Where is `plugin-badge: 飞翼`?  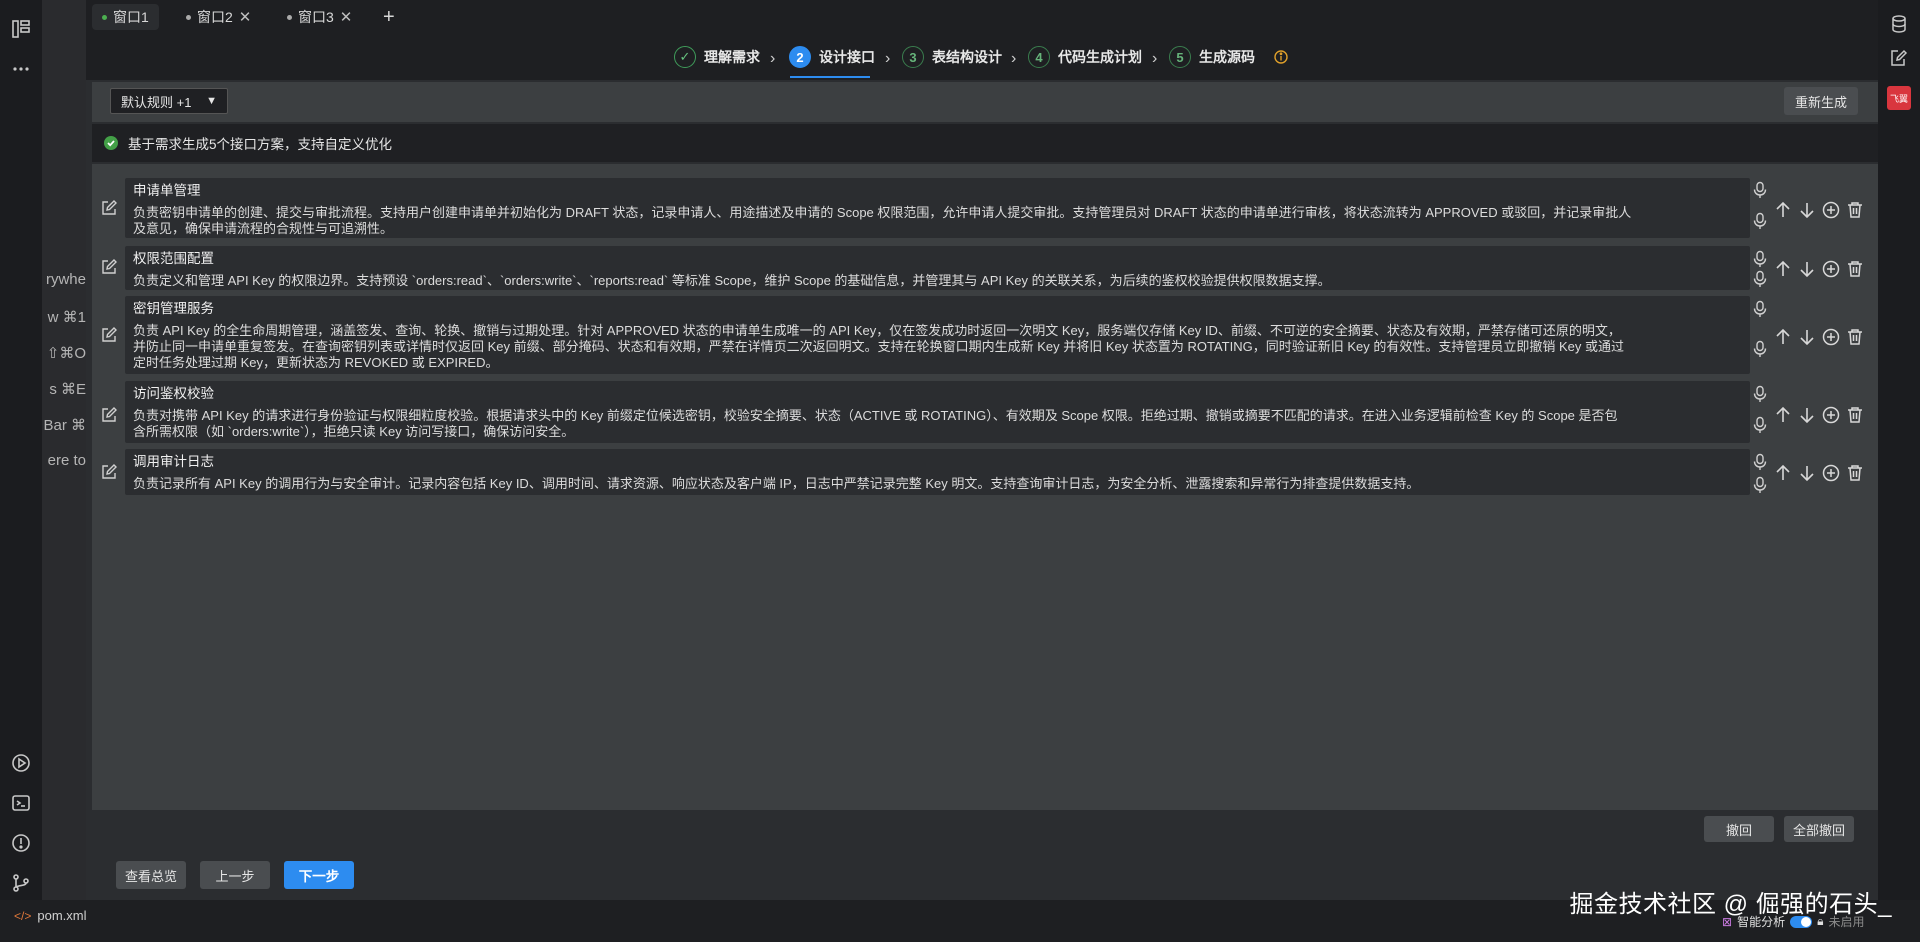 plugin-badge: 飞翼 is located at coordinates (1899, 98).